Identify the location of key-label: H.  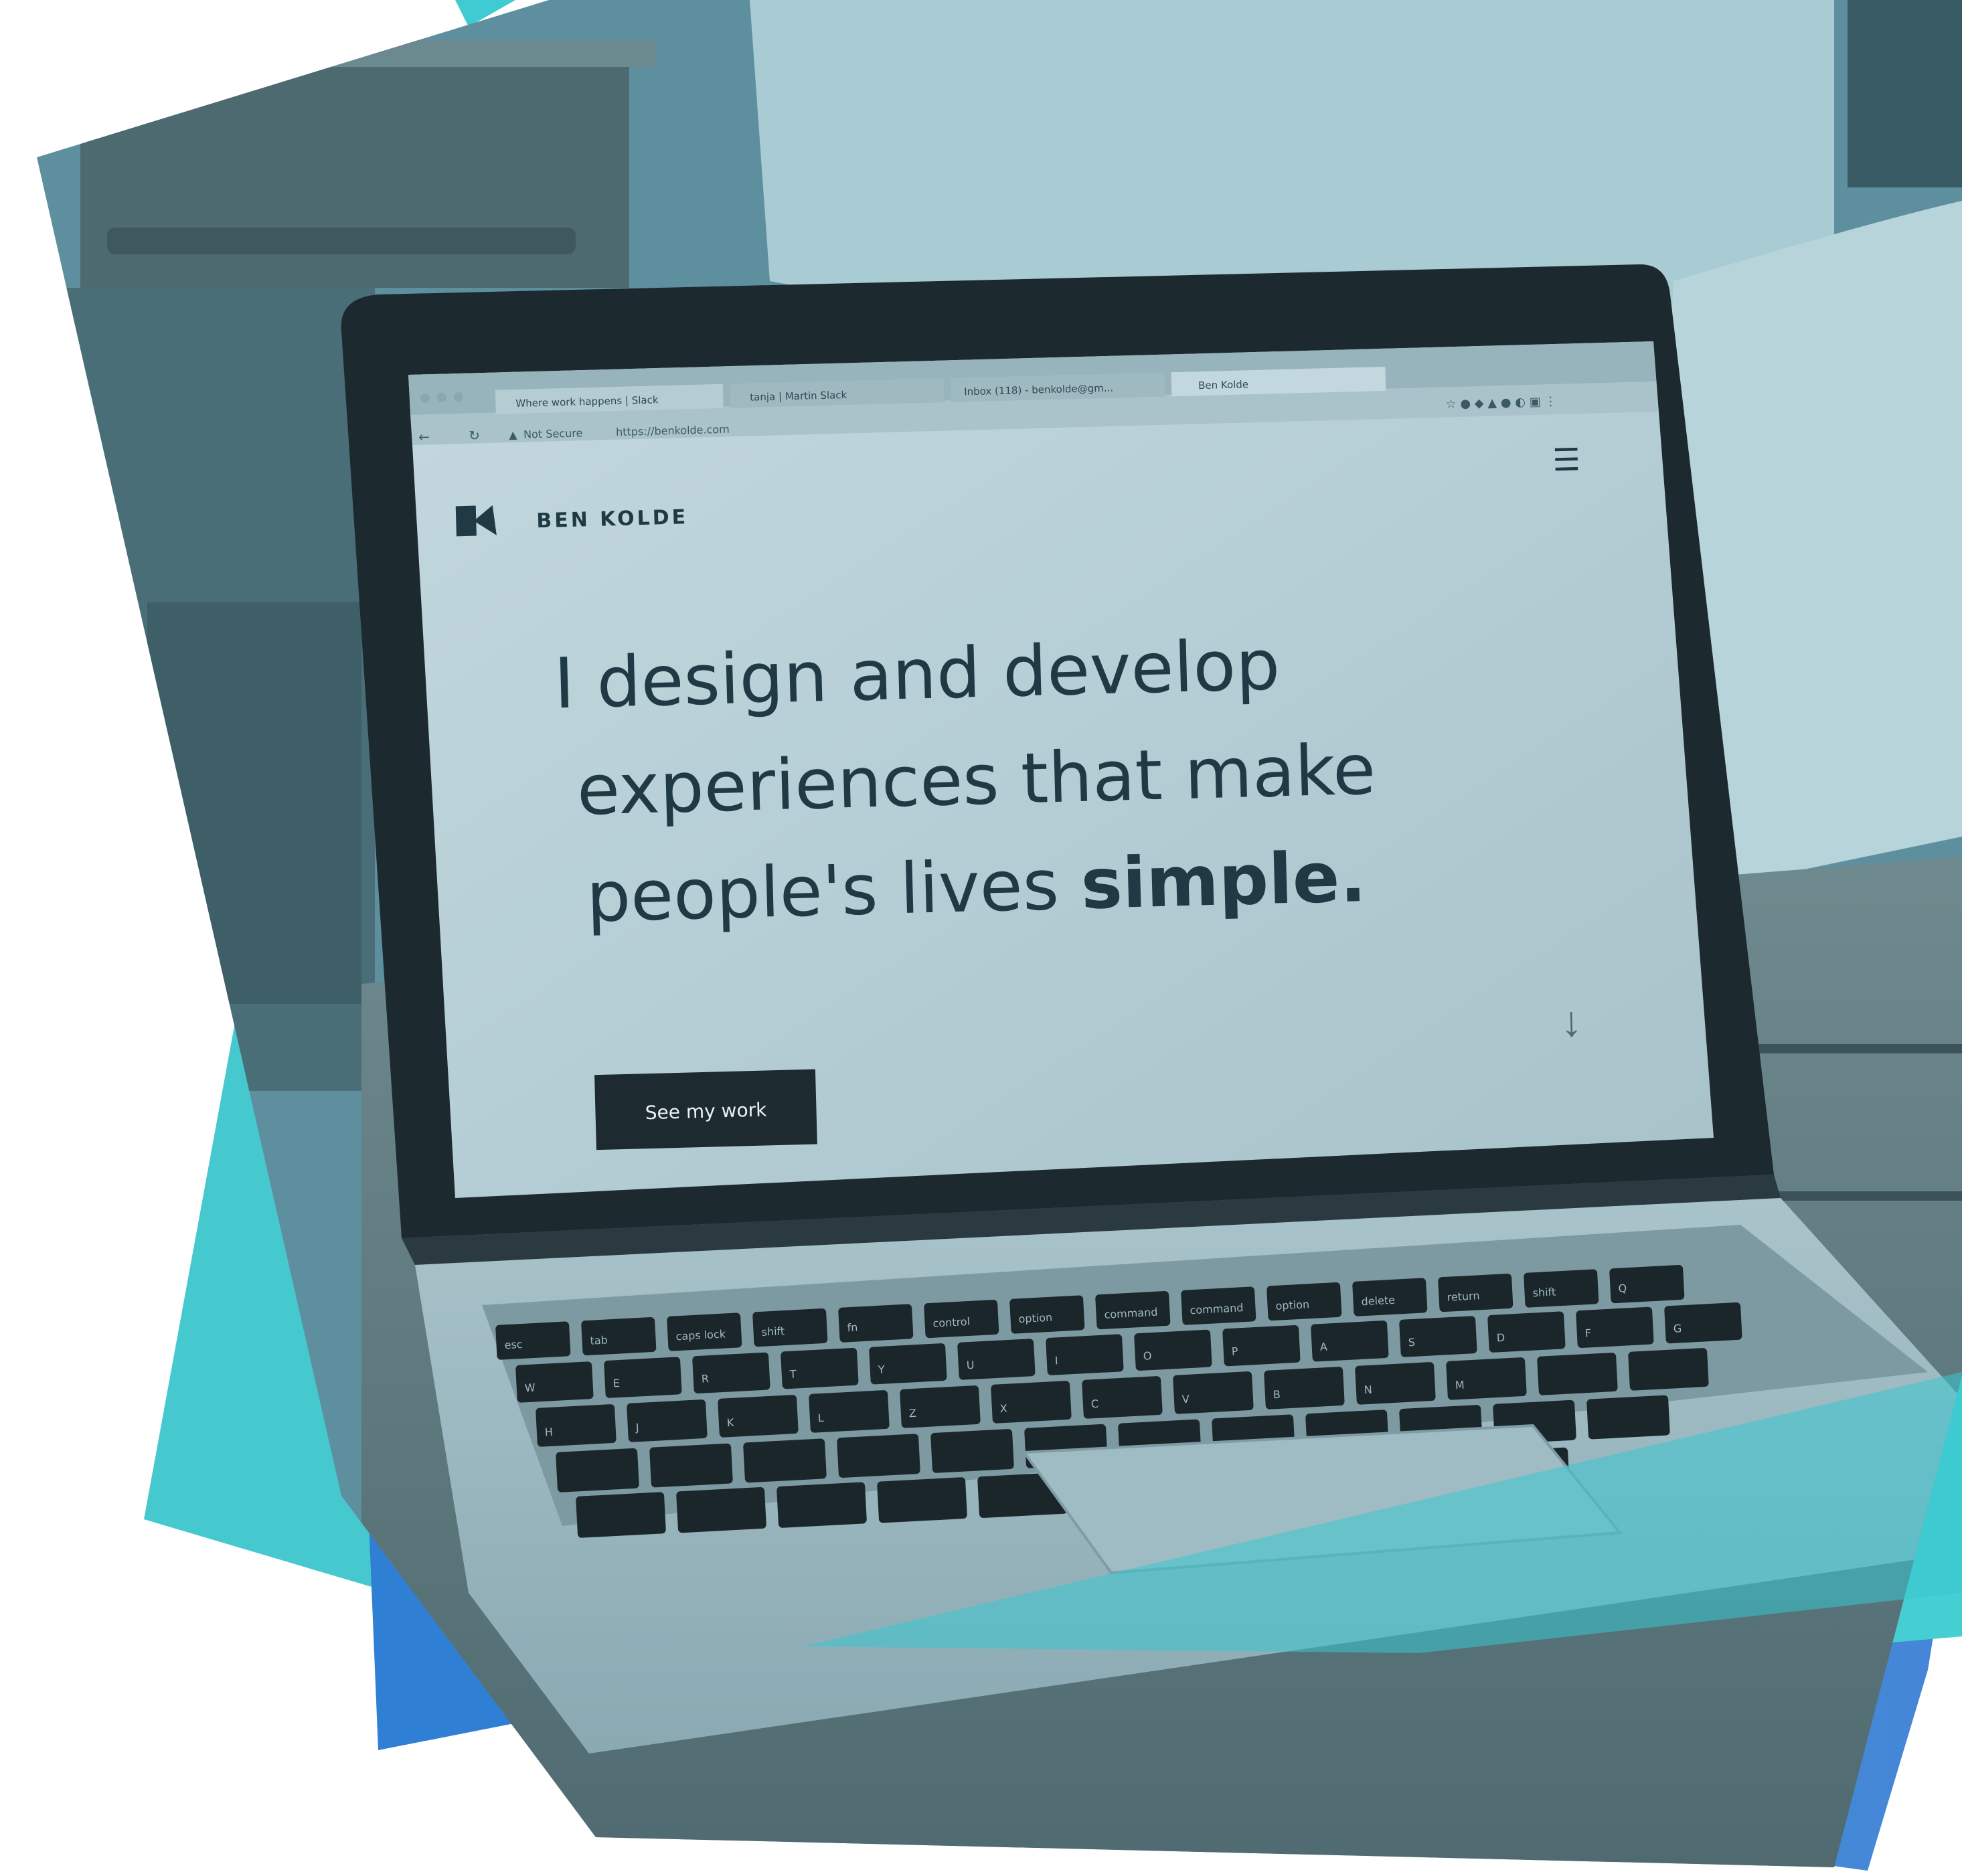
(548, 1432).